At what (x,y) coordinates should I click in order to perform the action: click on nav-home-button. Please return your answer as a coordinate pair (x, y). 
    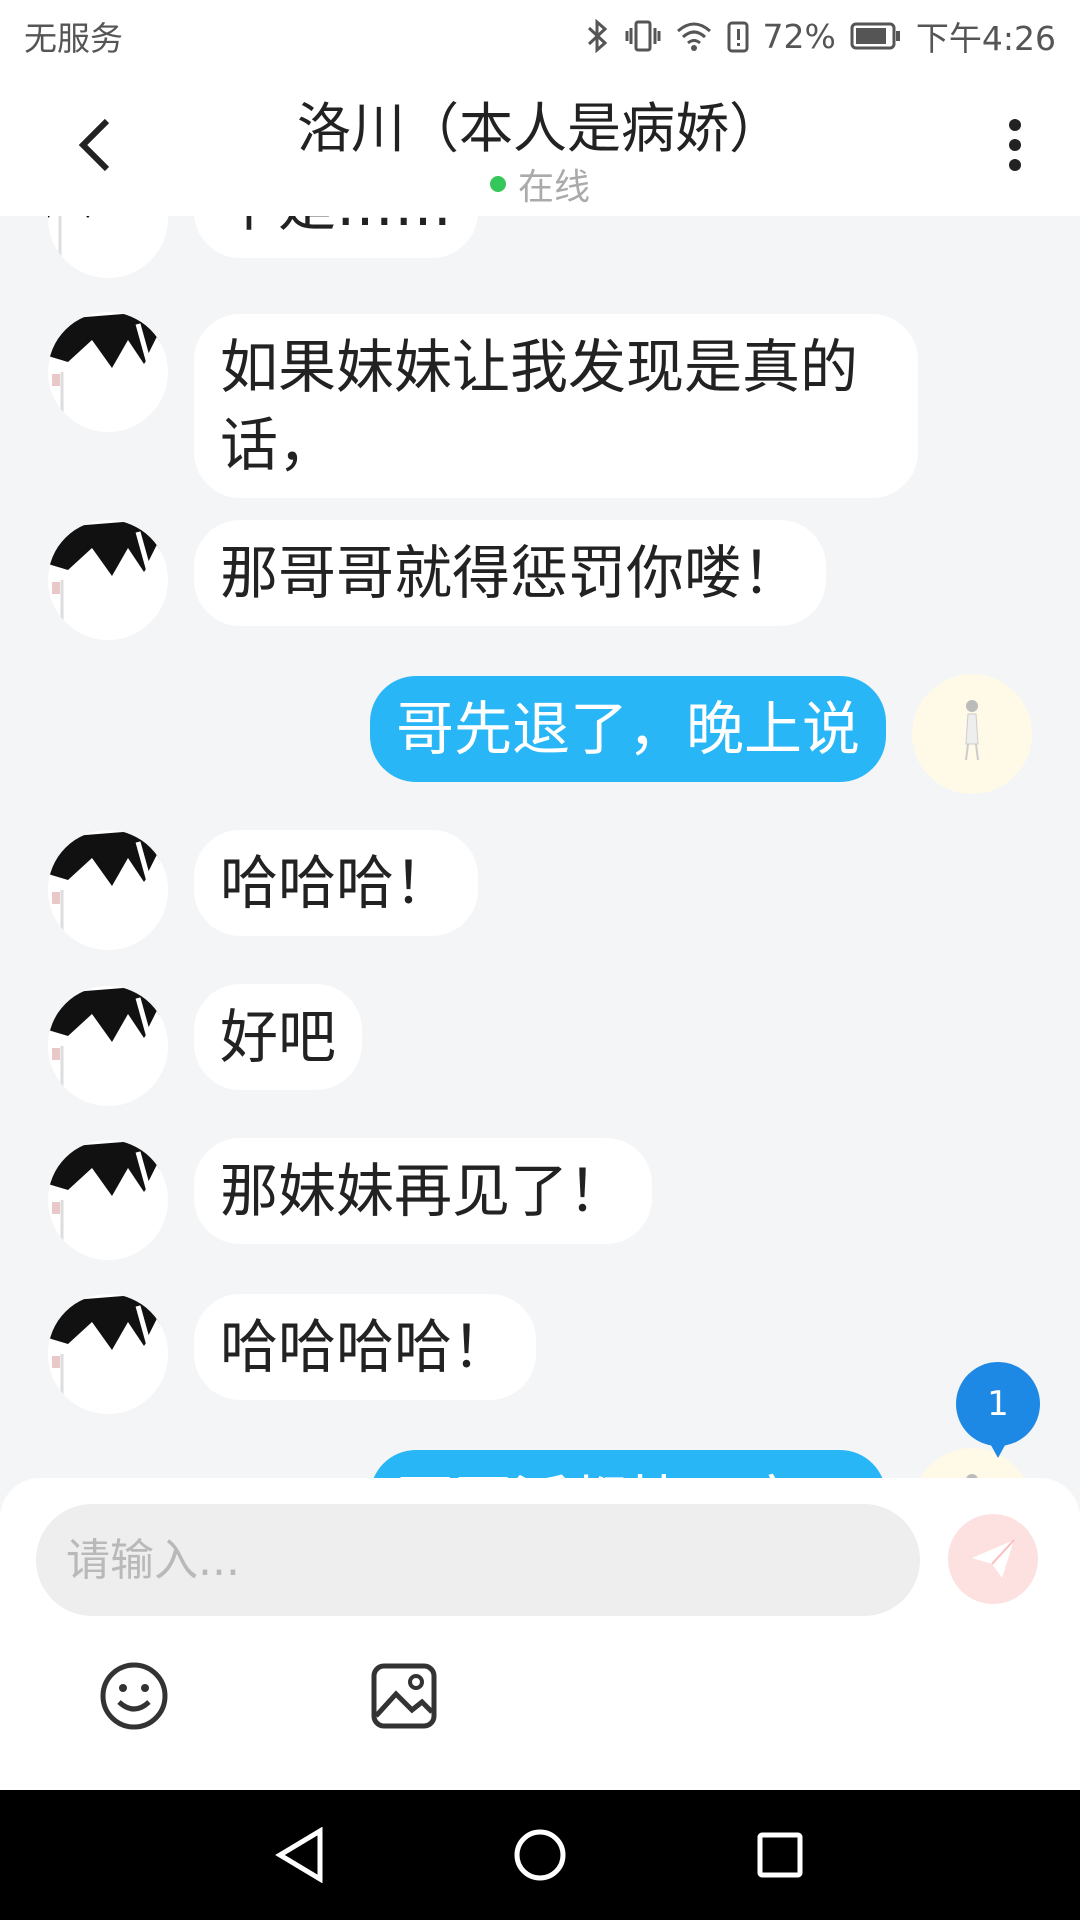
    Looking at the image, I should click on (540, 1855).